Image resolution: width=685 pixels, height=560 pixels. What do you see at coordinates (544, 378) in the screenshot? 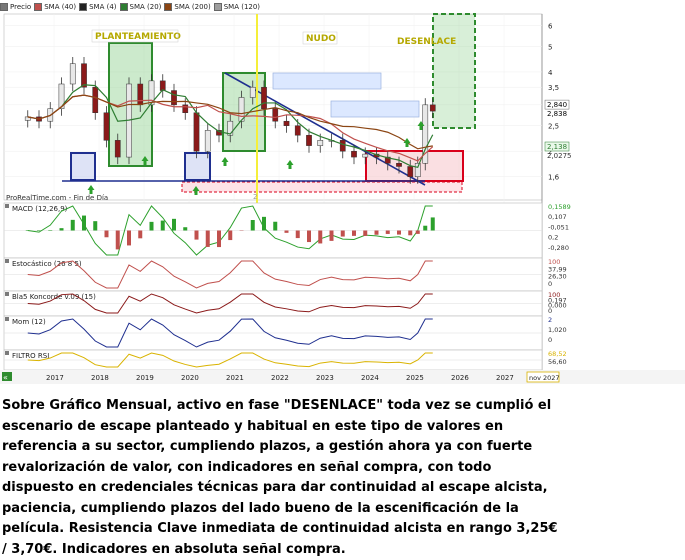
I see `end-date-label: nov 2027` at bounding box center [544, 378].